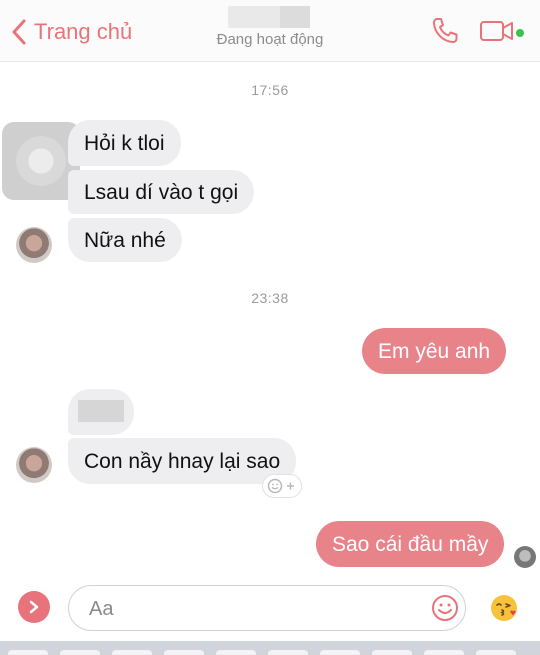 The image size is (540, 655). Describe the element at coordinates (270, 298) in the screenshot. I see `timestamp: 23:38` at that location.